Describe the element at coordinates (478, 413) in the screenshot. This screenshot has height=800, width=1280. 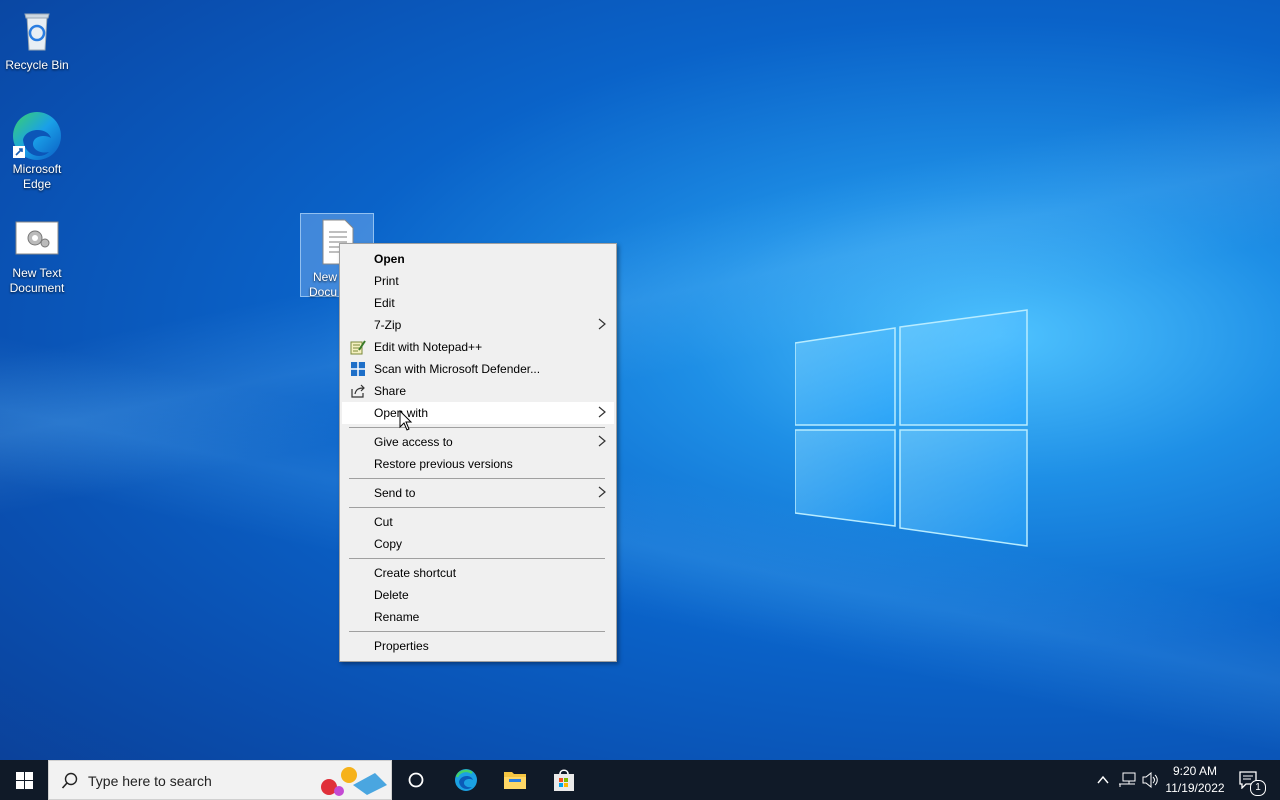
I see `menu-item-open-with: Open with` at that location.